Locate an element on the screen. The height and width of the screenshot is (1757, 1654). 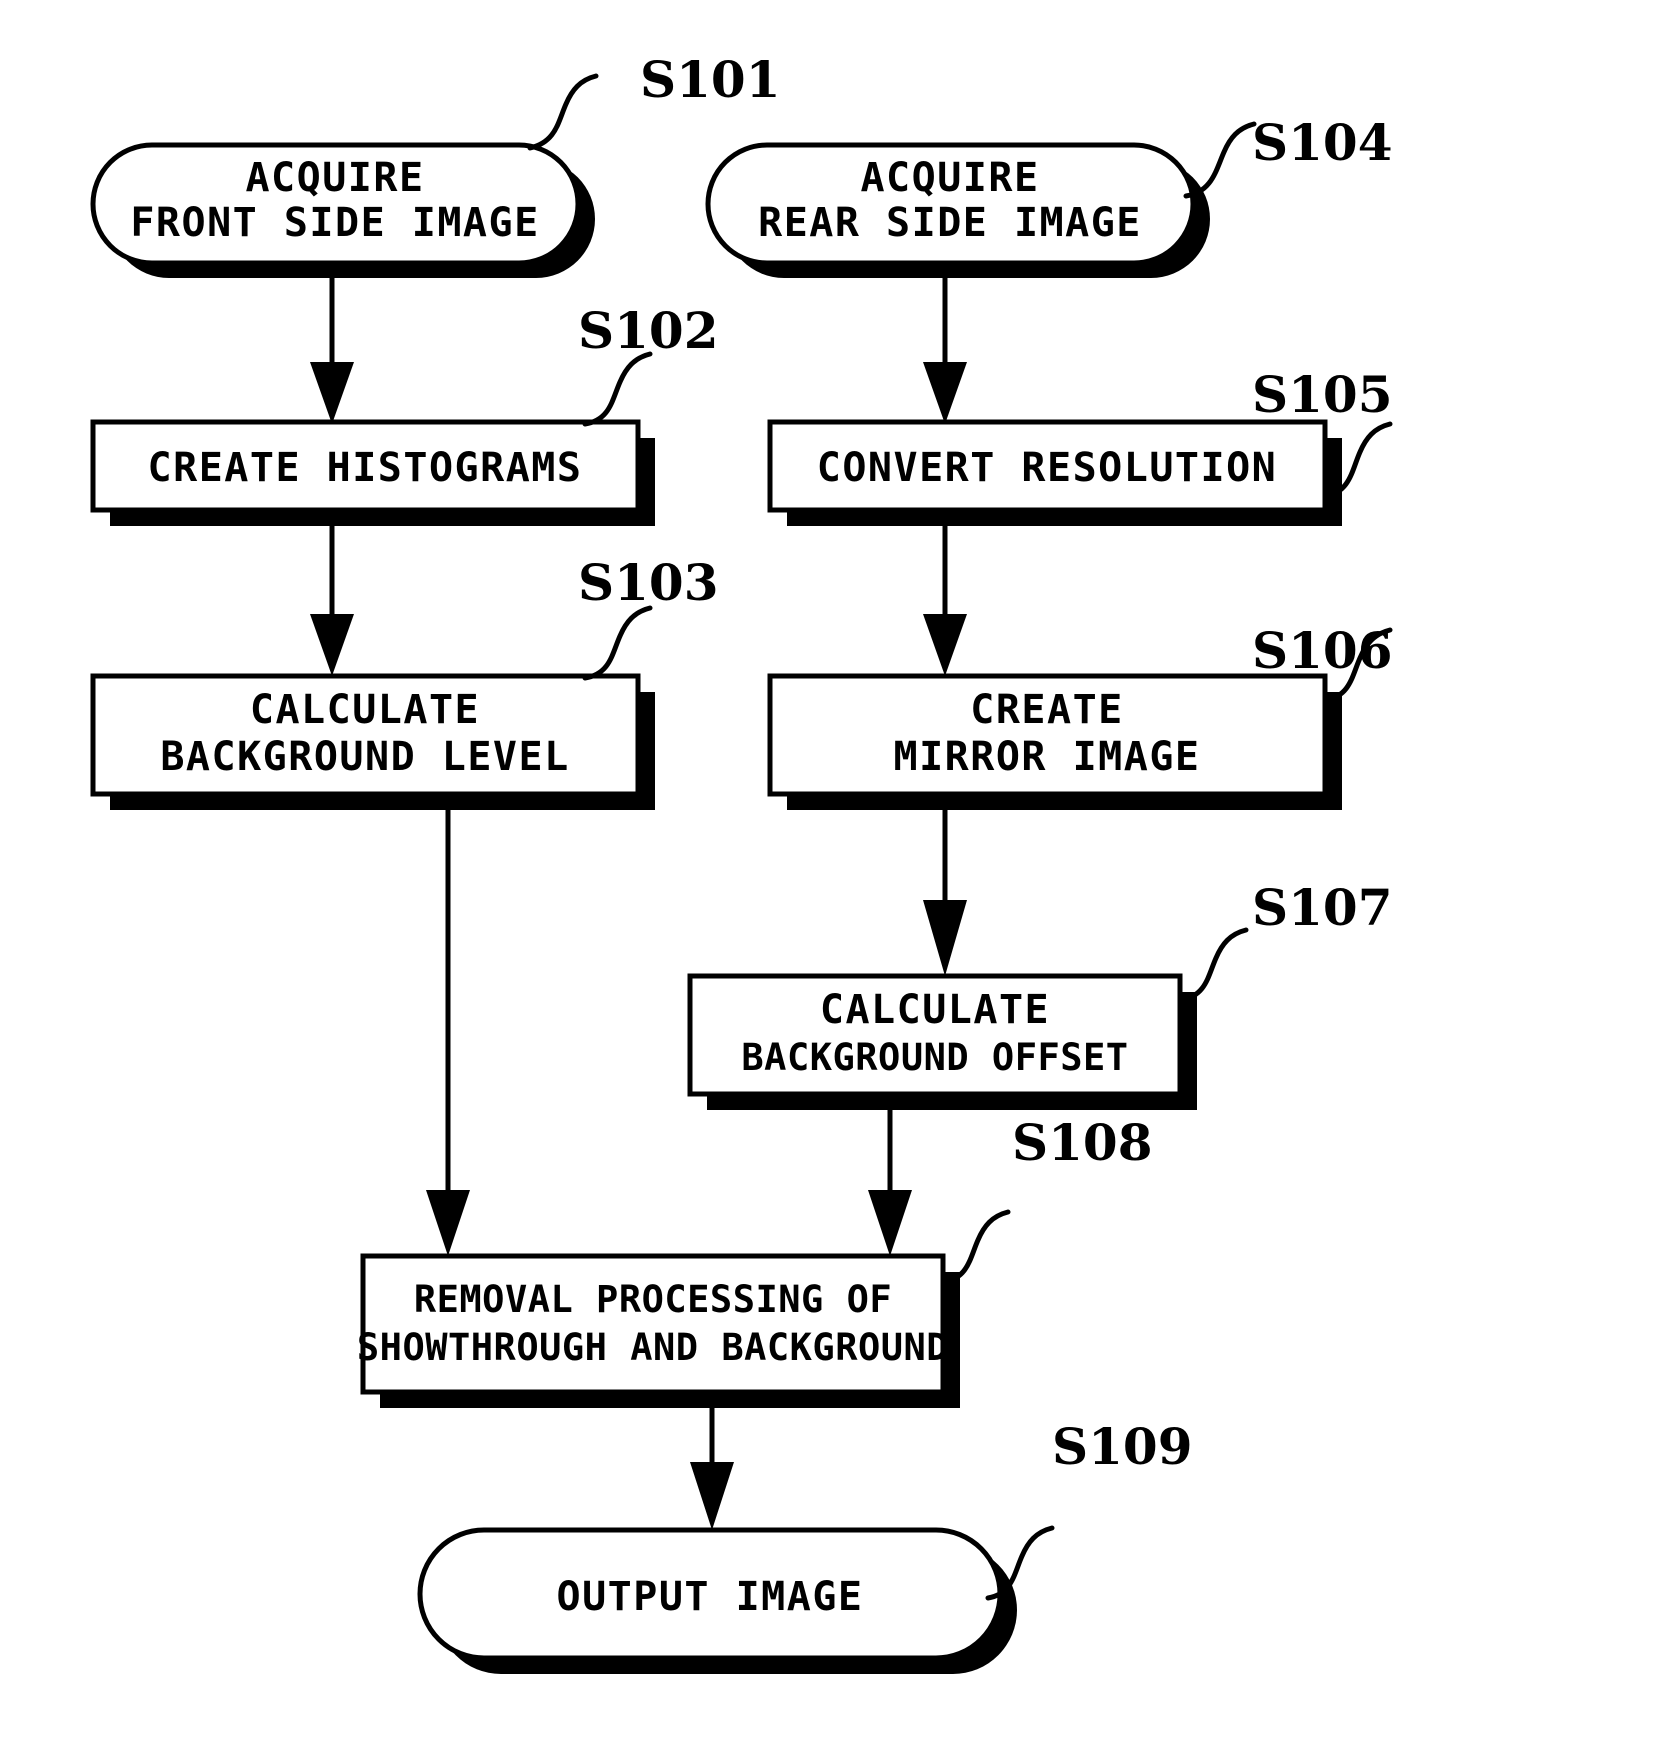
node-s109: OUTPUT IMAGE is located at coordinates (717, 1600).